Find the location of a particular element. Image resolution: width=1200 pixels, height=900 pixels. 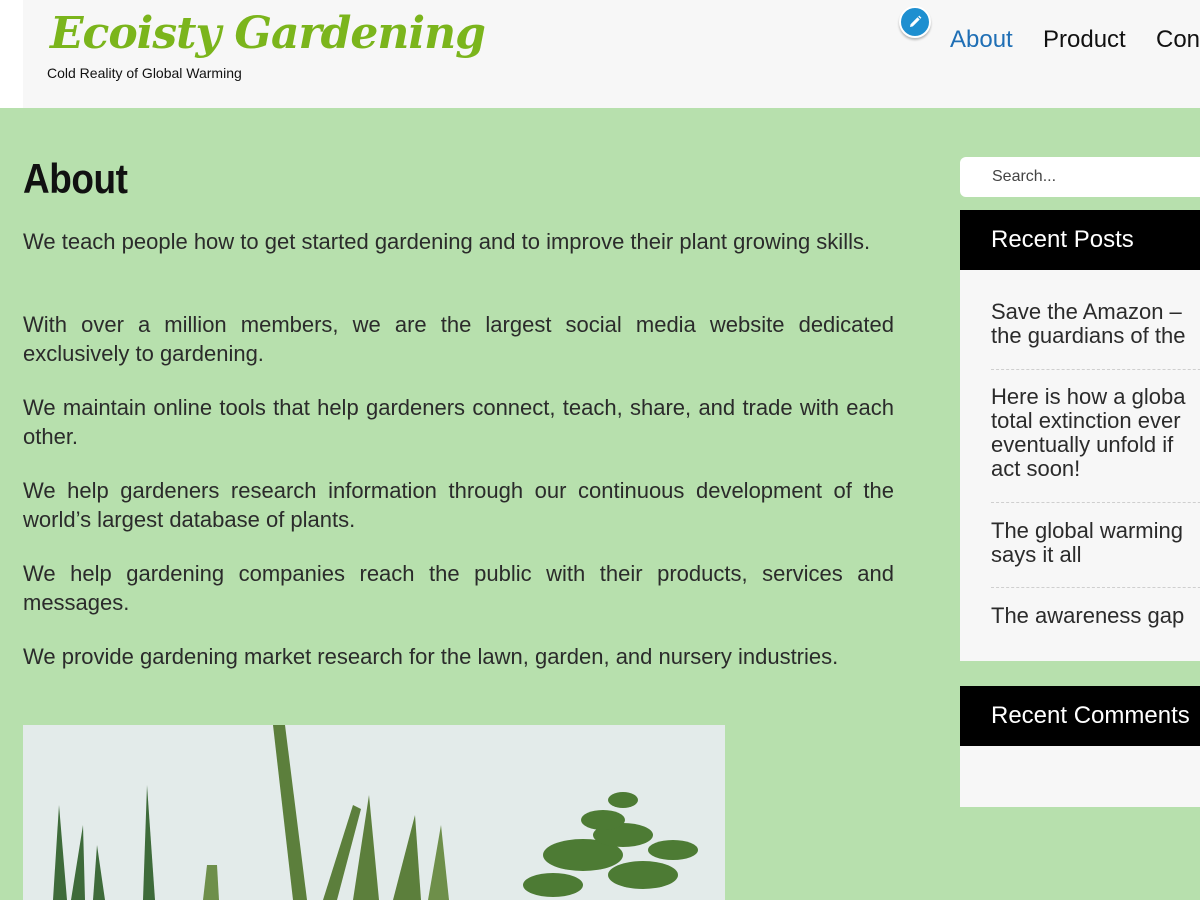

recent-post-1: Save the Amazon – the guardians of the is located at coordinates (1088, 324).